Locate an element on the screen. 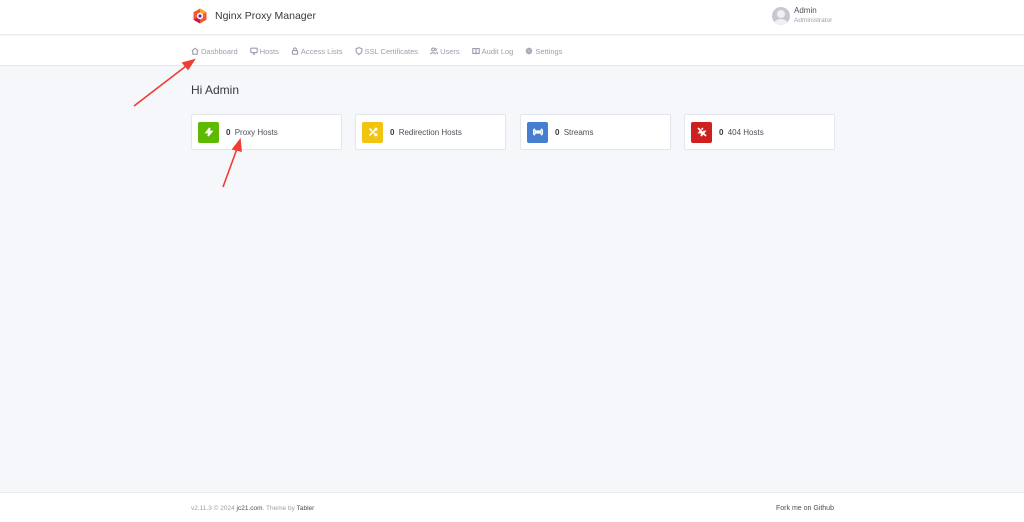  home-icon is located at coordinates (195, 51).